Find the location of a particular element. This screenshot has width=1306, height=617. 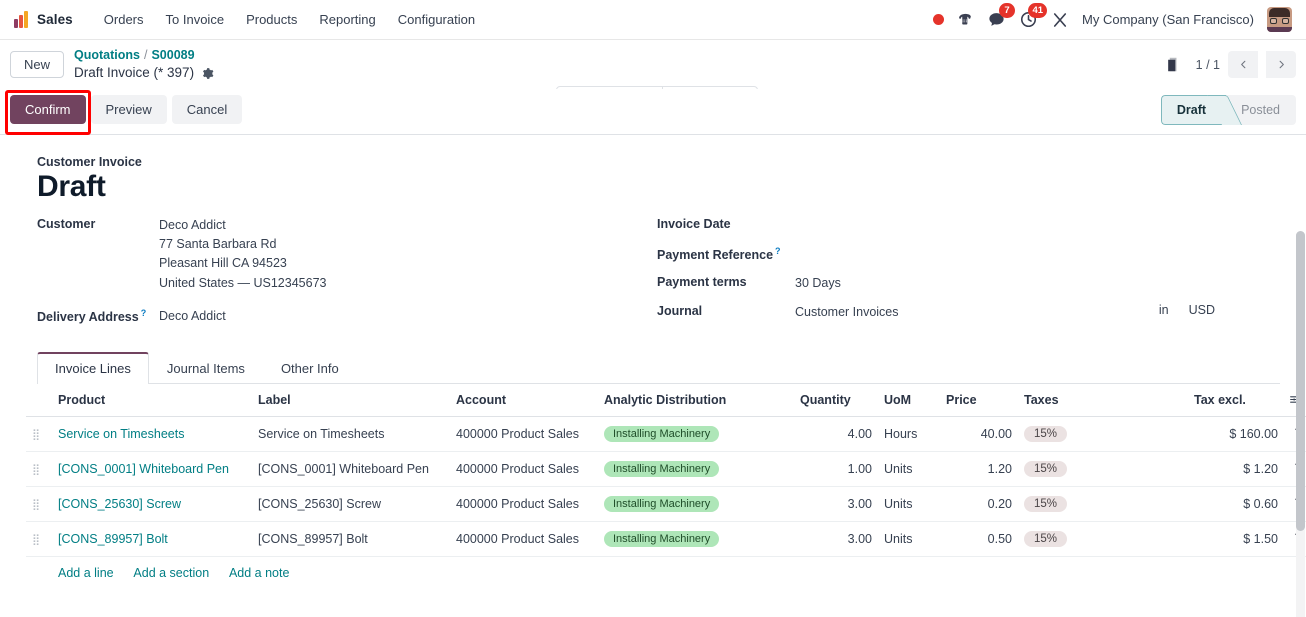

breadcrumb-child-link: S00089 is located at coordinates (172, 55).